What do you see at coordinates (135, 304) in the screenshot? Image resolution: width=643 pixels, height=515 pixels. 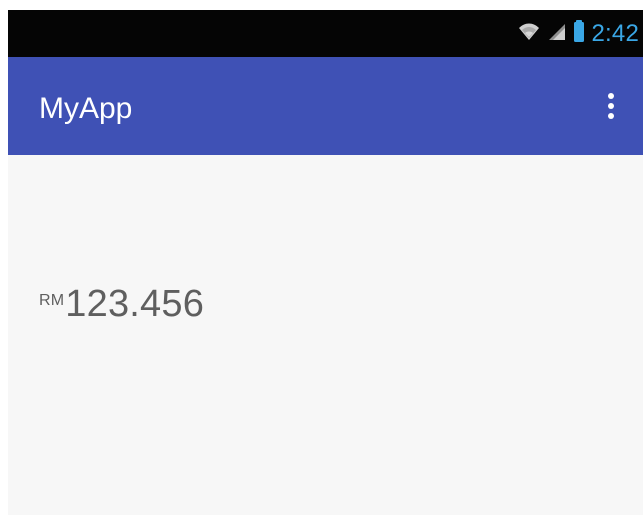 I see `amount-value: 123.456` at bounding box center [135, 304].